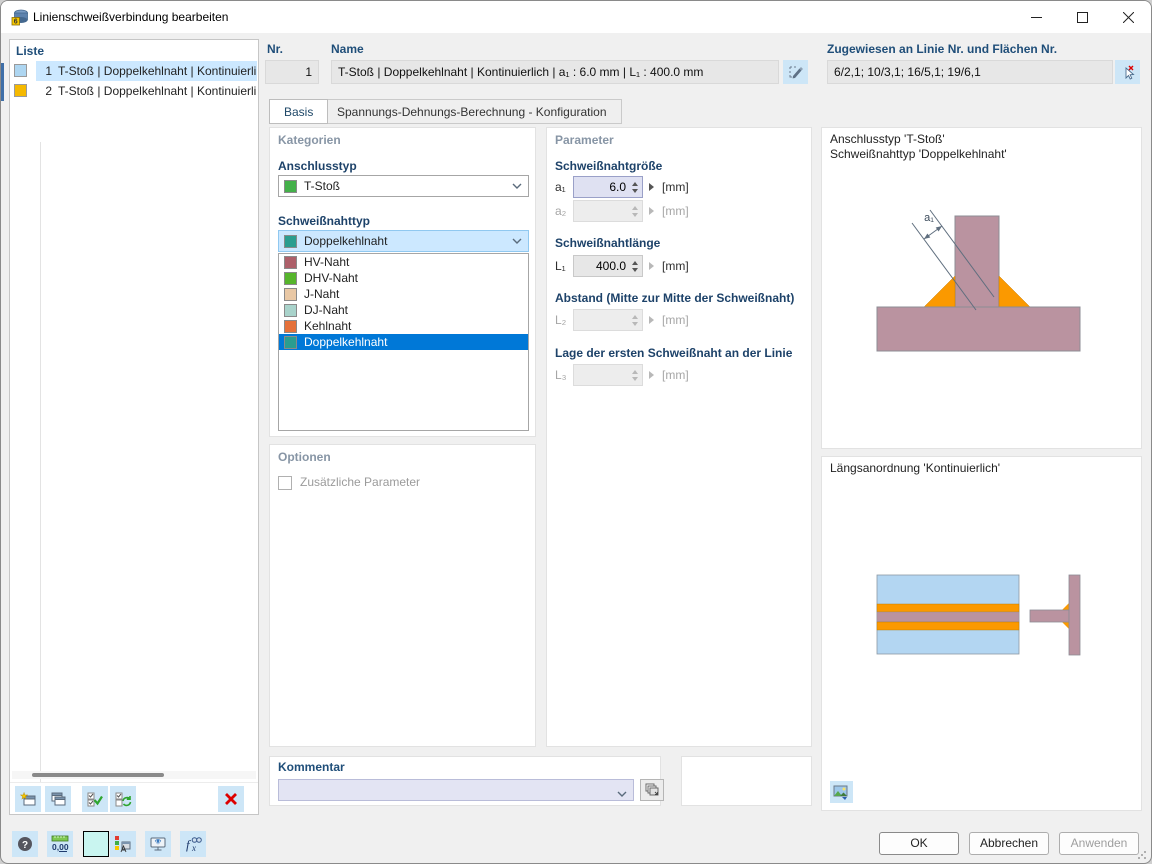 The image size is (1152, 864). Describe the element at coordinates (915, 468) in the screenshot. I see `arrangement-title: Längsanordnung 'Kontinuierlich'` at that location.